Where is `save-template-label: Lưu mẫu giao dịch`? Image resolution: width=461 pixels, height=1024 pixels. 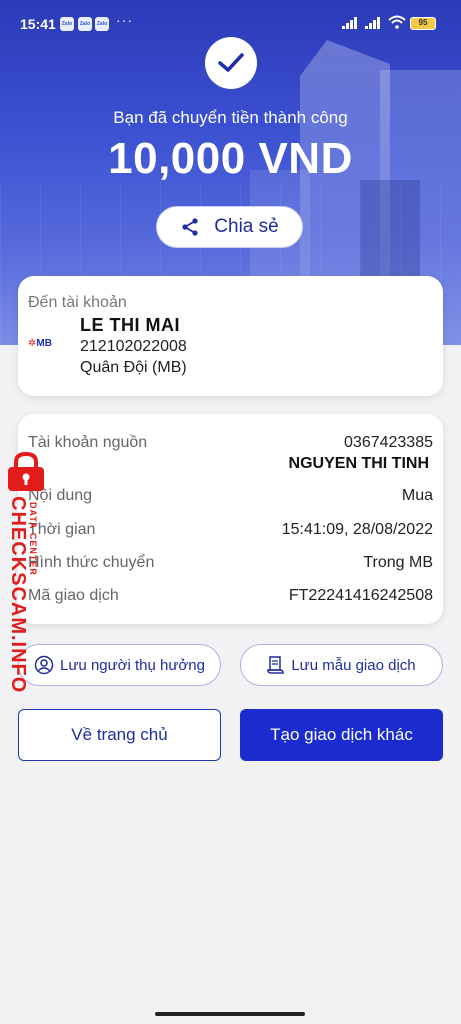
save-template-label: Lưu mẫu giao dịch is located at coordinates (353, 665).